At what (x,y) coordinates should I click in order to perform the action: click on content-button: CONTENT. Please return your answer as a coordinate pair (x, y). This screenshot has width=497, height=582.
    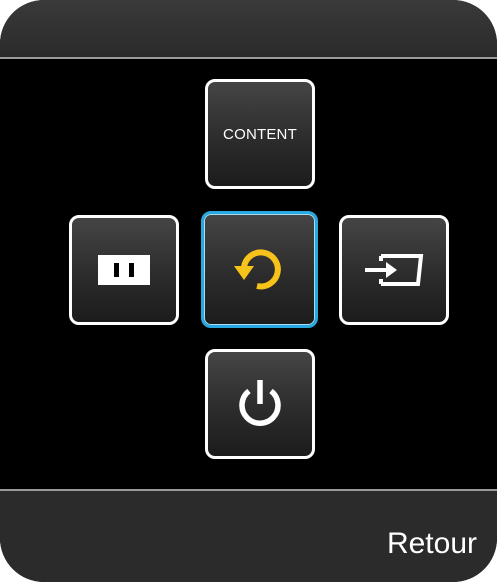
    Looking at the image, I should click on (260, 134).